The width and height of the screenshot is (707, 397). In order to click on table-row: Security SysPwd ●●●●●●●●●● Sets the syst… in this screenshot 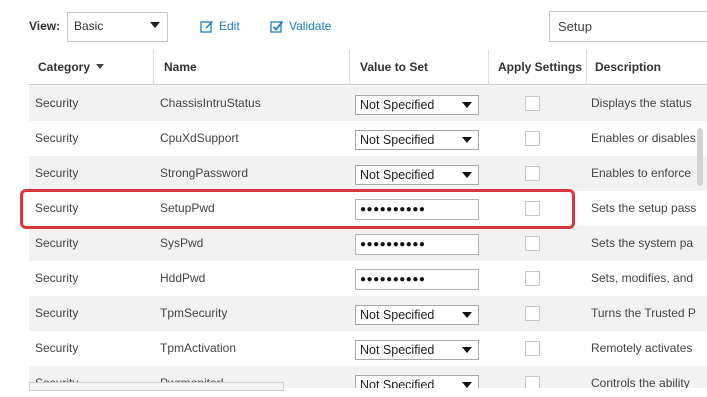, I will do `click(368, 243)`.